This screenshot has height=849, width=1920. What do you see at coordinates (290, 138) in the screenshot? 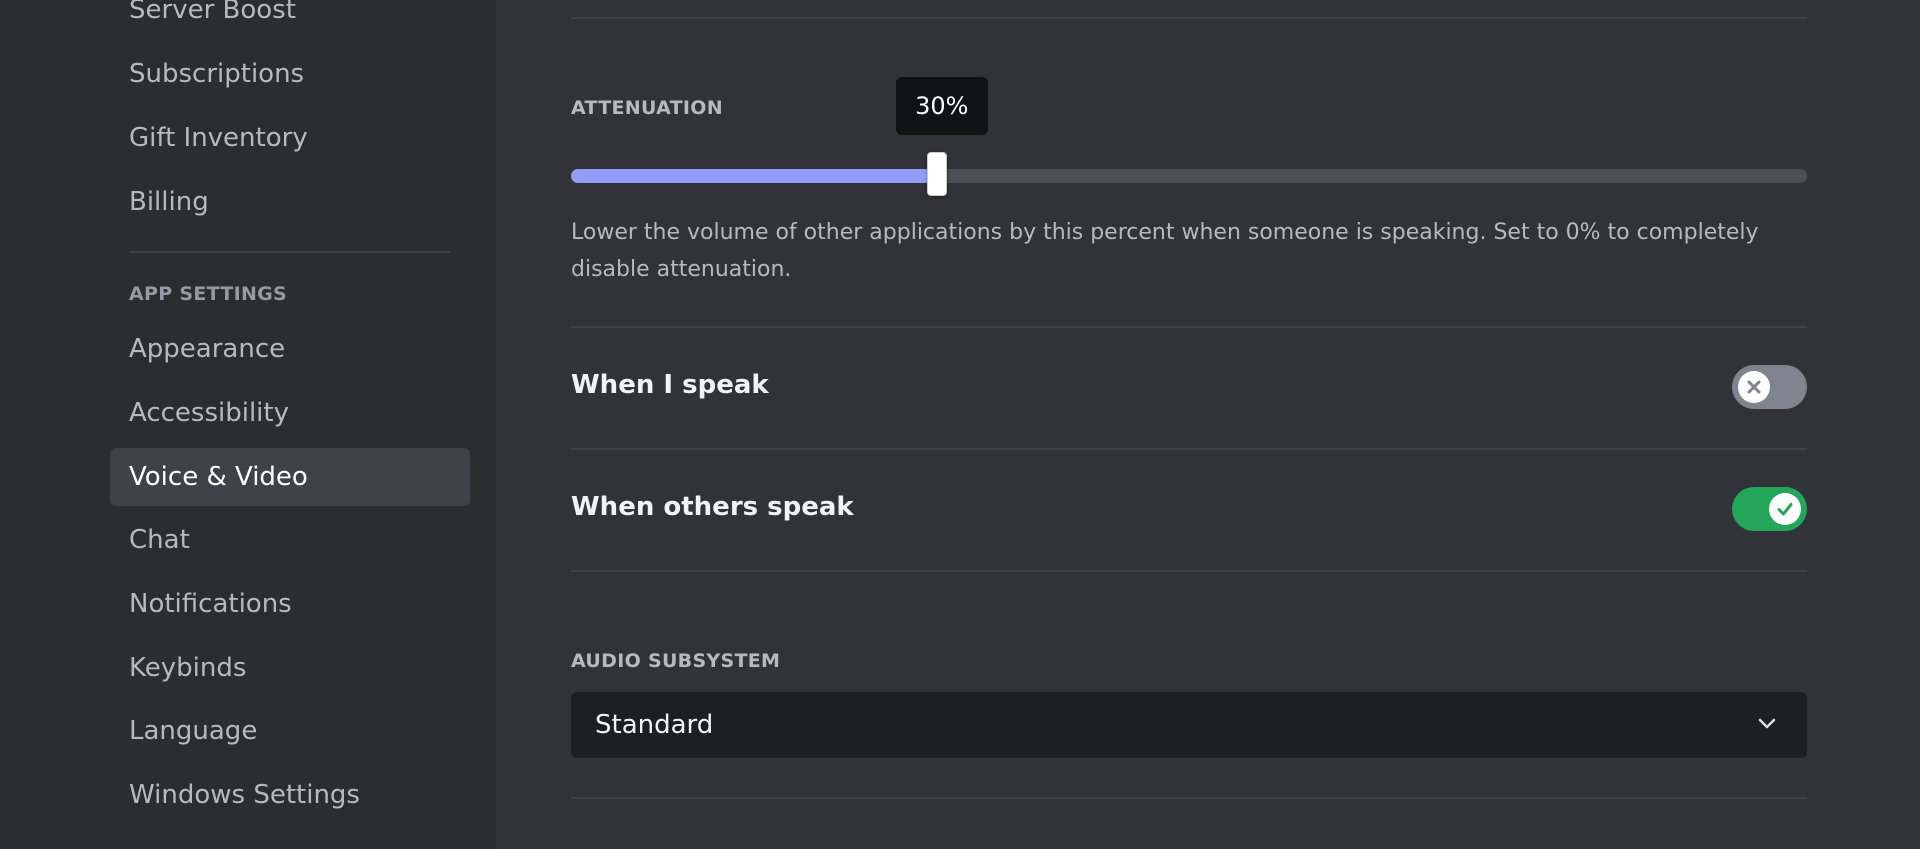
I see `sidebar-item-gift-inventory: Gift Inventory` at bounding box center [290, 138].